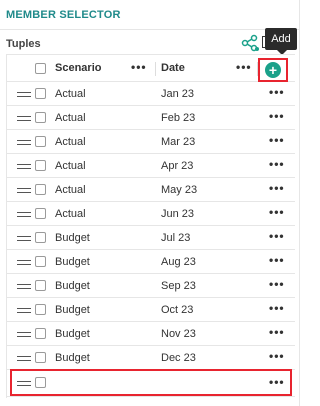 This screenshot has width=320, height=406. I want to click on cell-date: Feb 23, so click(178, 118).